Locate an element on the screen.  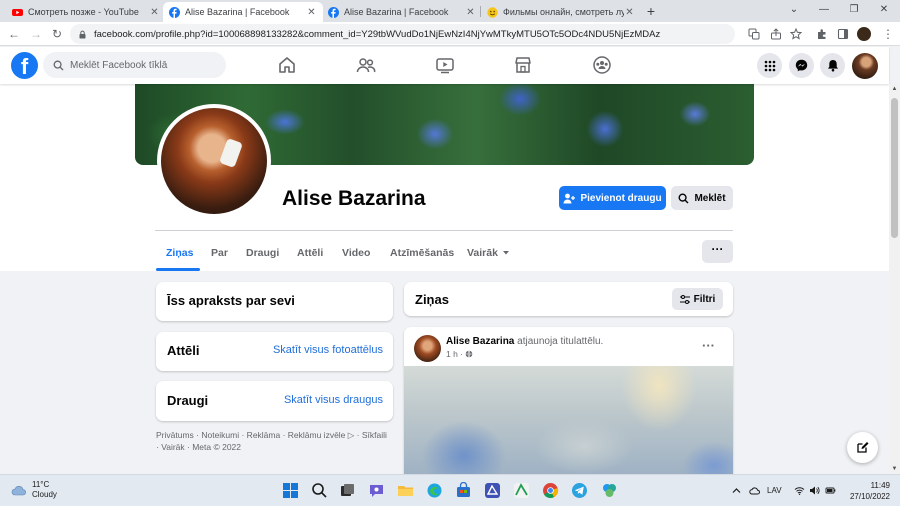
store-icon is located at coordinates (463, 490).